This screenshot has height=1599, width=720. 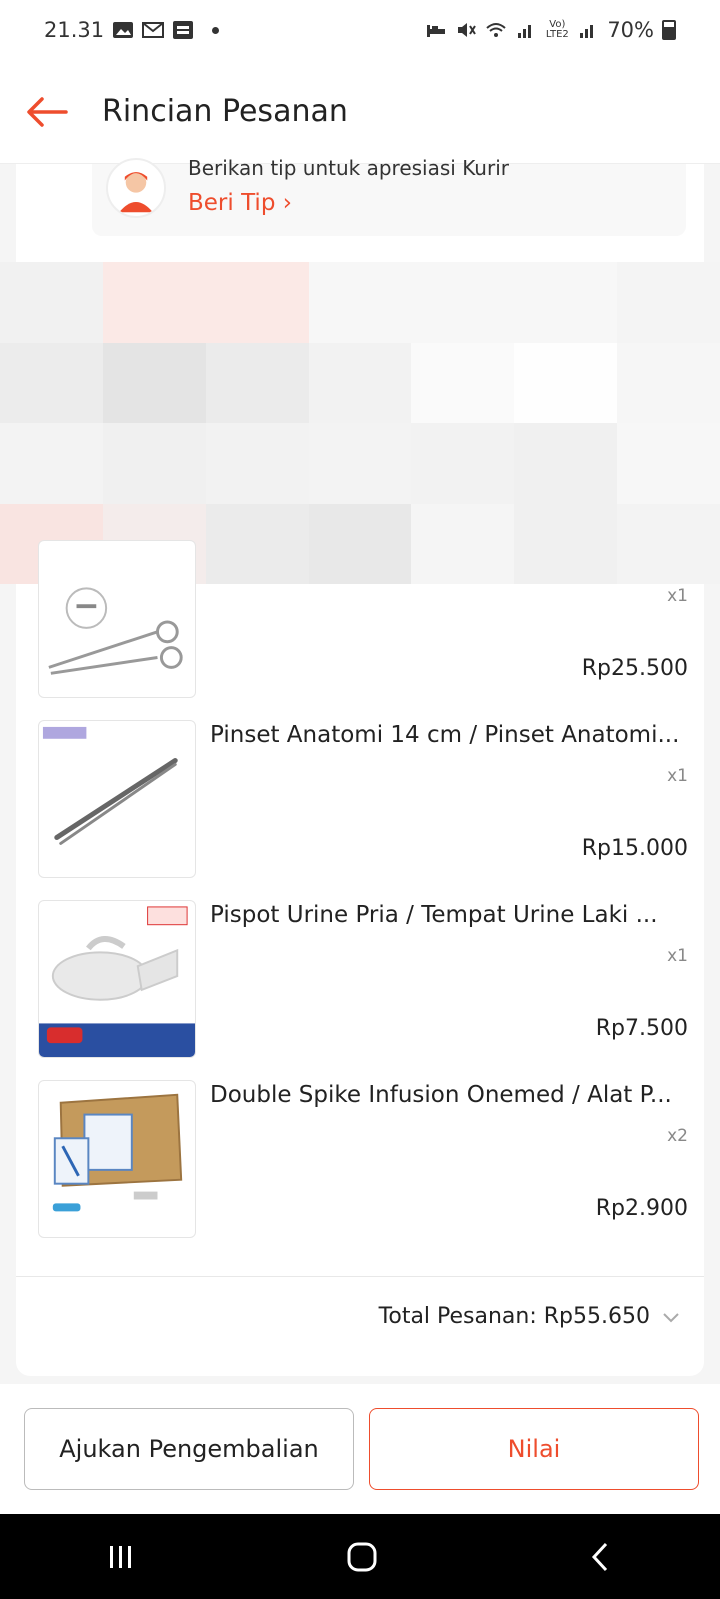 I want to click on tweezers-icon, so click(x=110, y=785).